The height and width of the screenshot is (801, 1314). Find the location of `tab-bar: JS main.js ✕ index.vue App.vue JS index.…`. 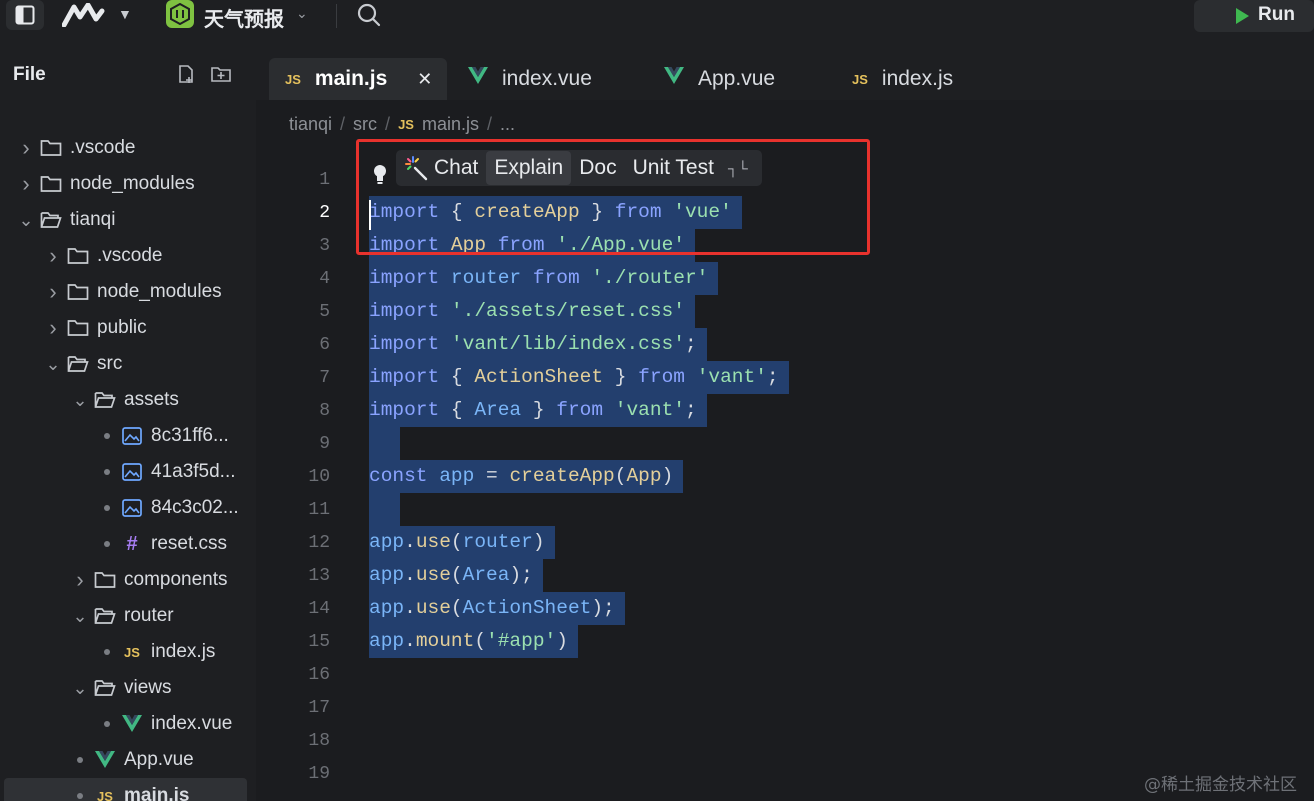

tab-bar: JS main.js ✕ index.vue App.vue JS index.… is located at coordinates (785, 72).